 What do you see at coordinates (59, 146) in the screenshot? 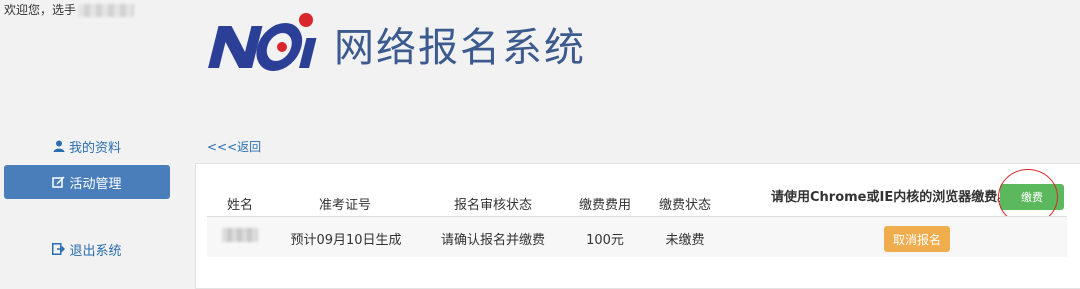
I see `user-icon` at bounding box center [59, 146].